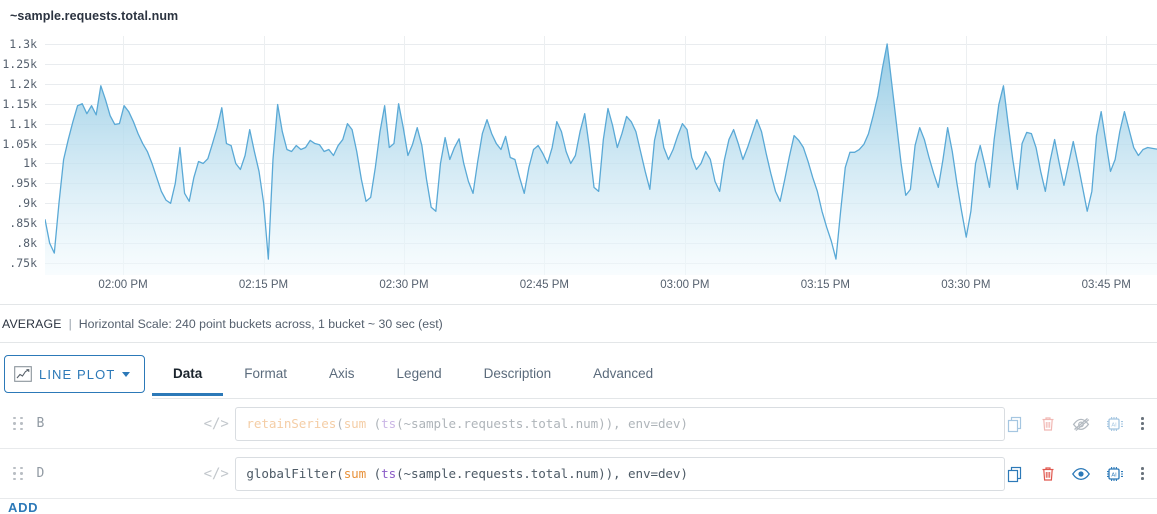 This screenshot has height=514, width=1157. I want to click on tab-data: Data, so click(188, 374).